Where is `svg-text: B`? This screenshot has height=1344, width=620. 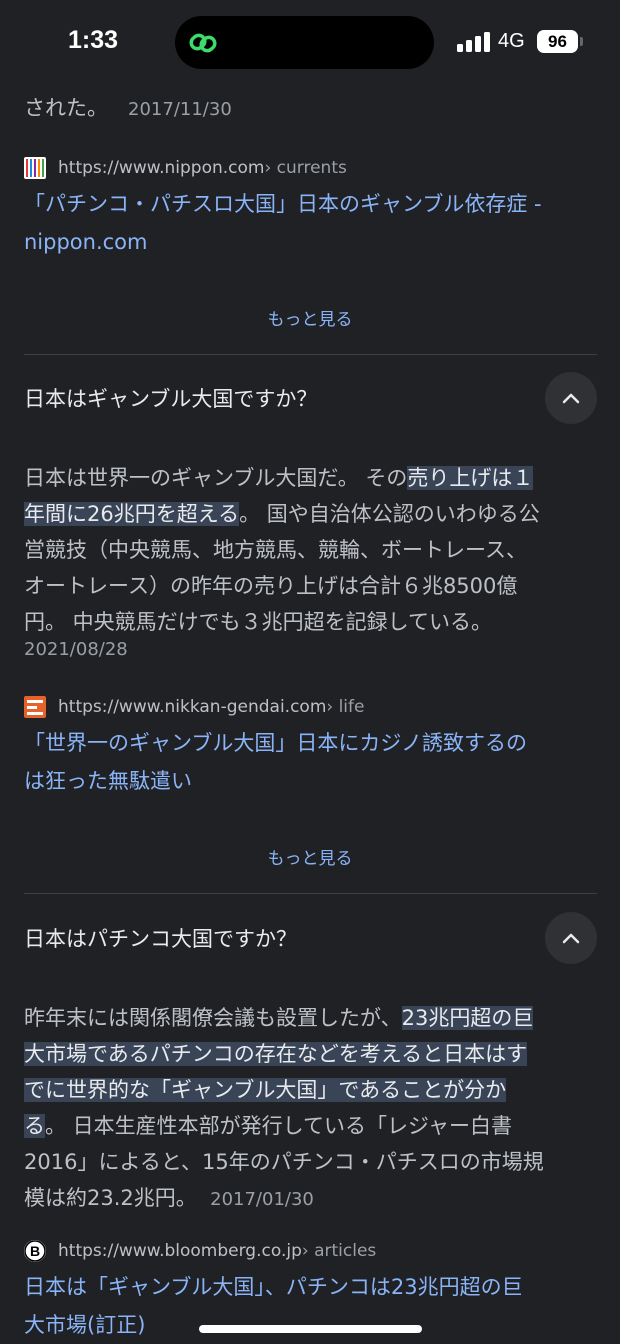
svg-text: B is located at coordinates (35, 1251).